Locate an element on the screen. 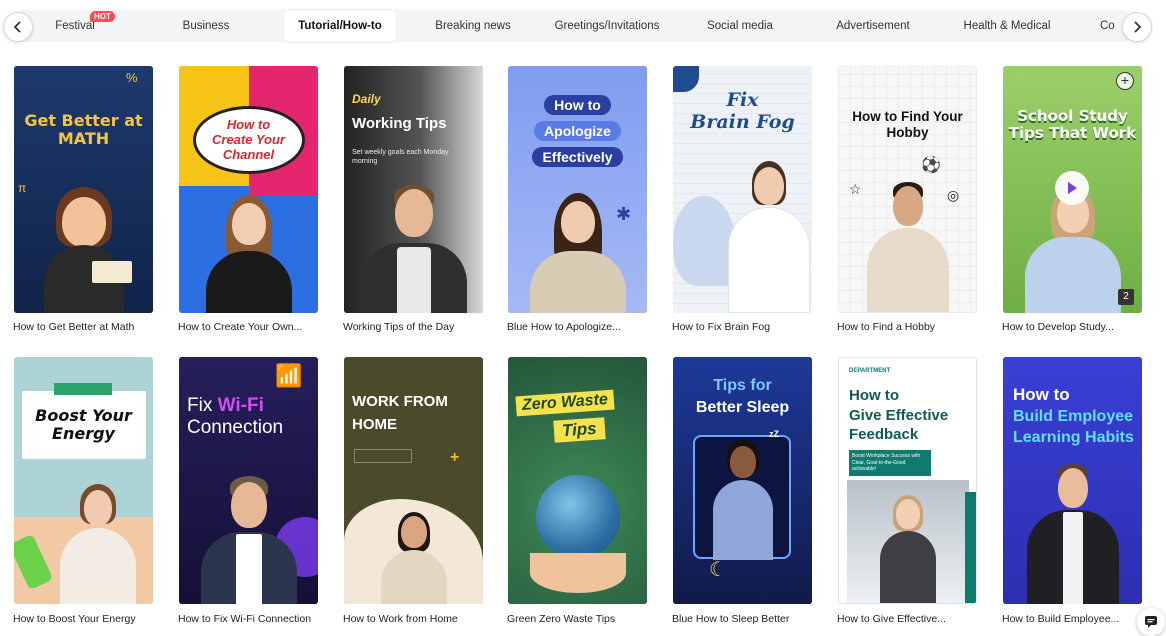 The image size is (1166, 636). template-card-work-from-home: WORK FROM HOME + is located at coordinates (413, 480).